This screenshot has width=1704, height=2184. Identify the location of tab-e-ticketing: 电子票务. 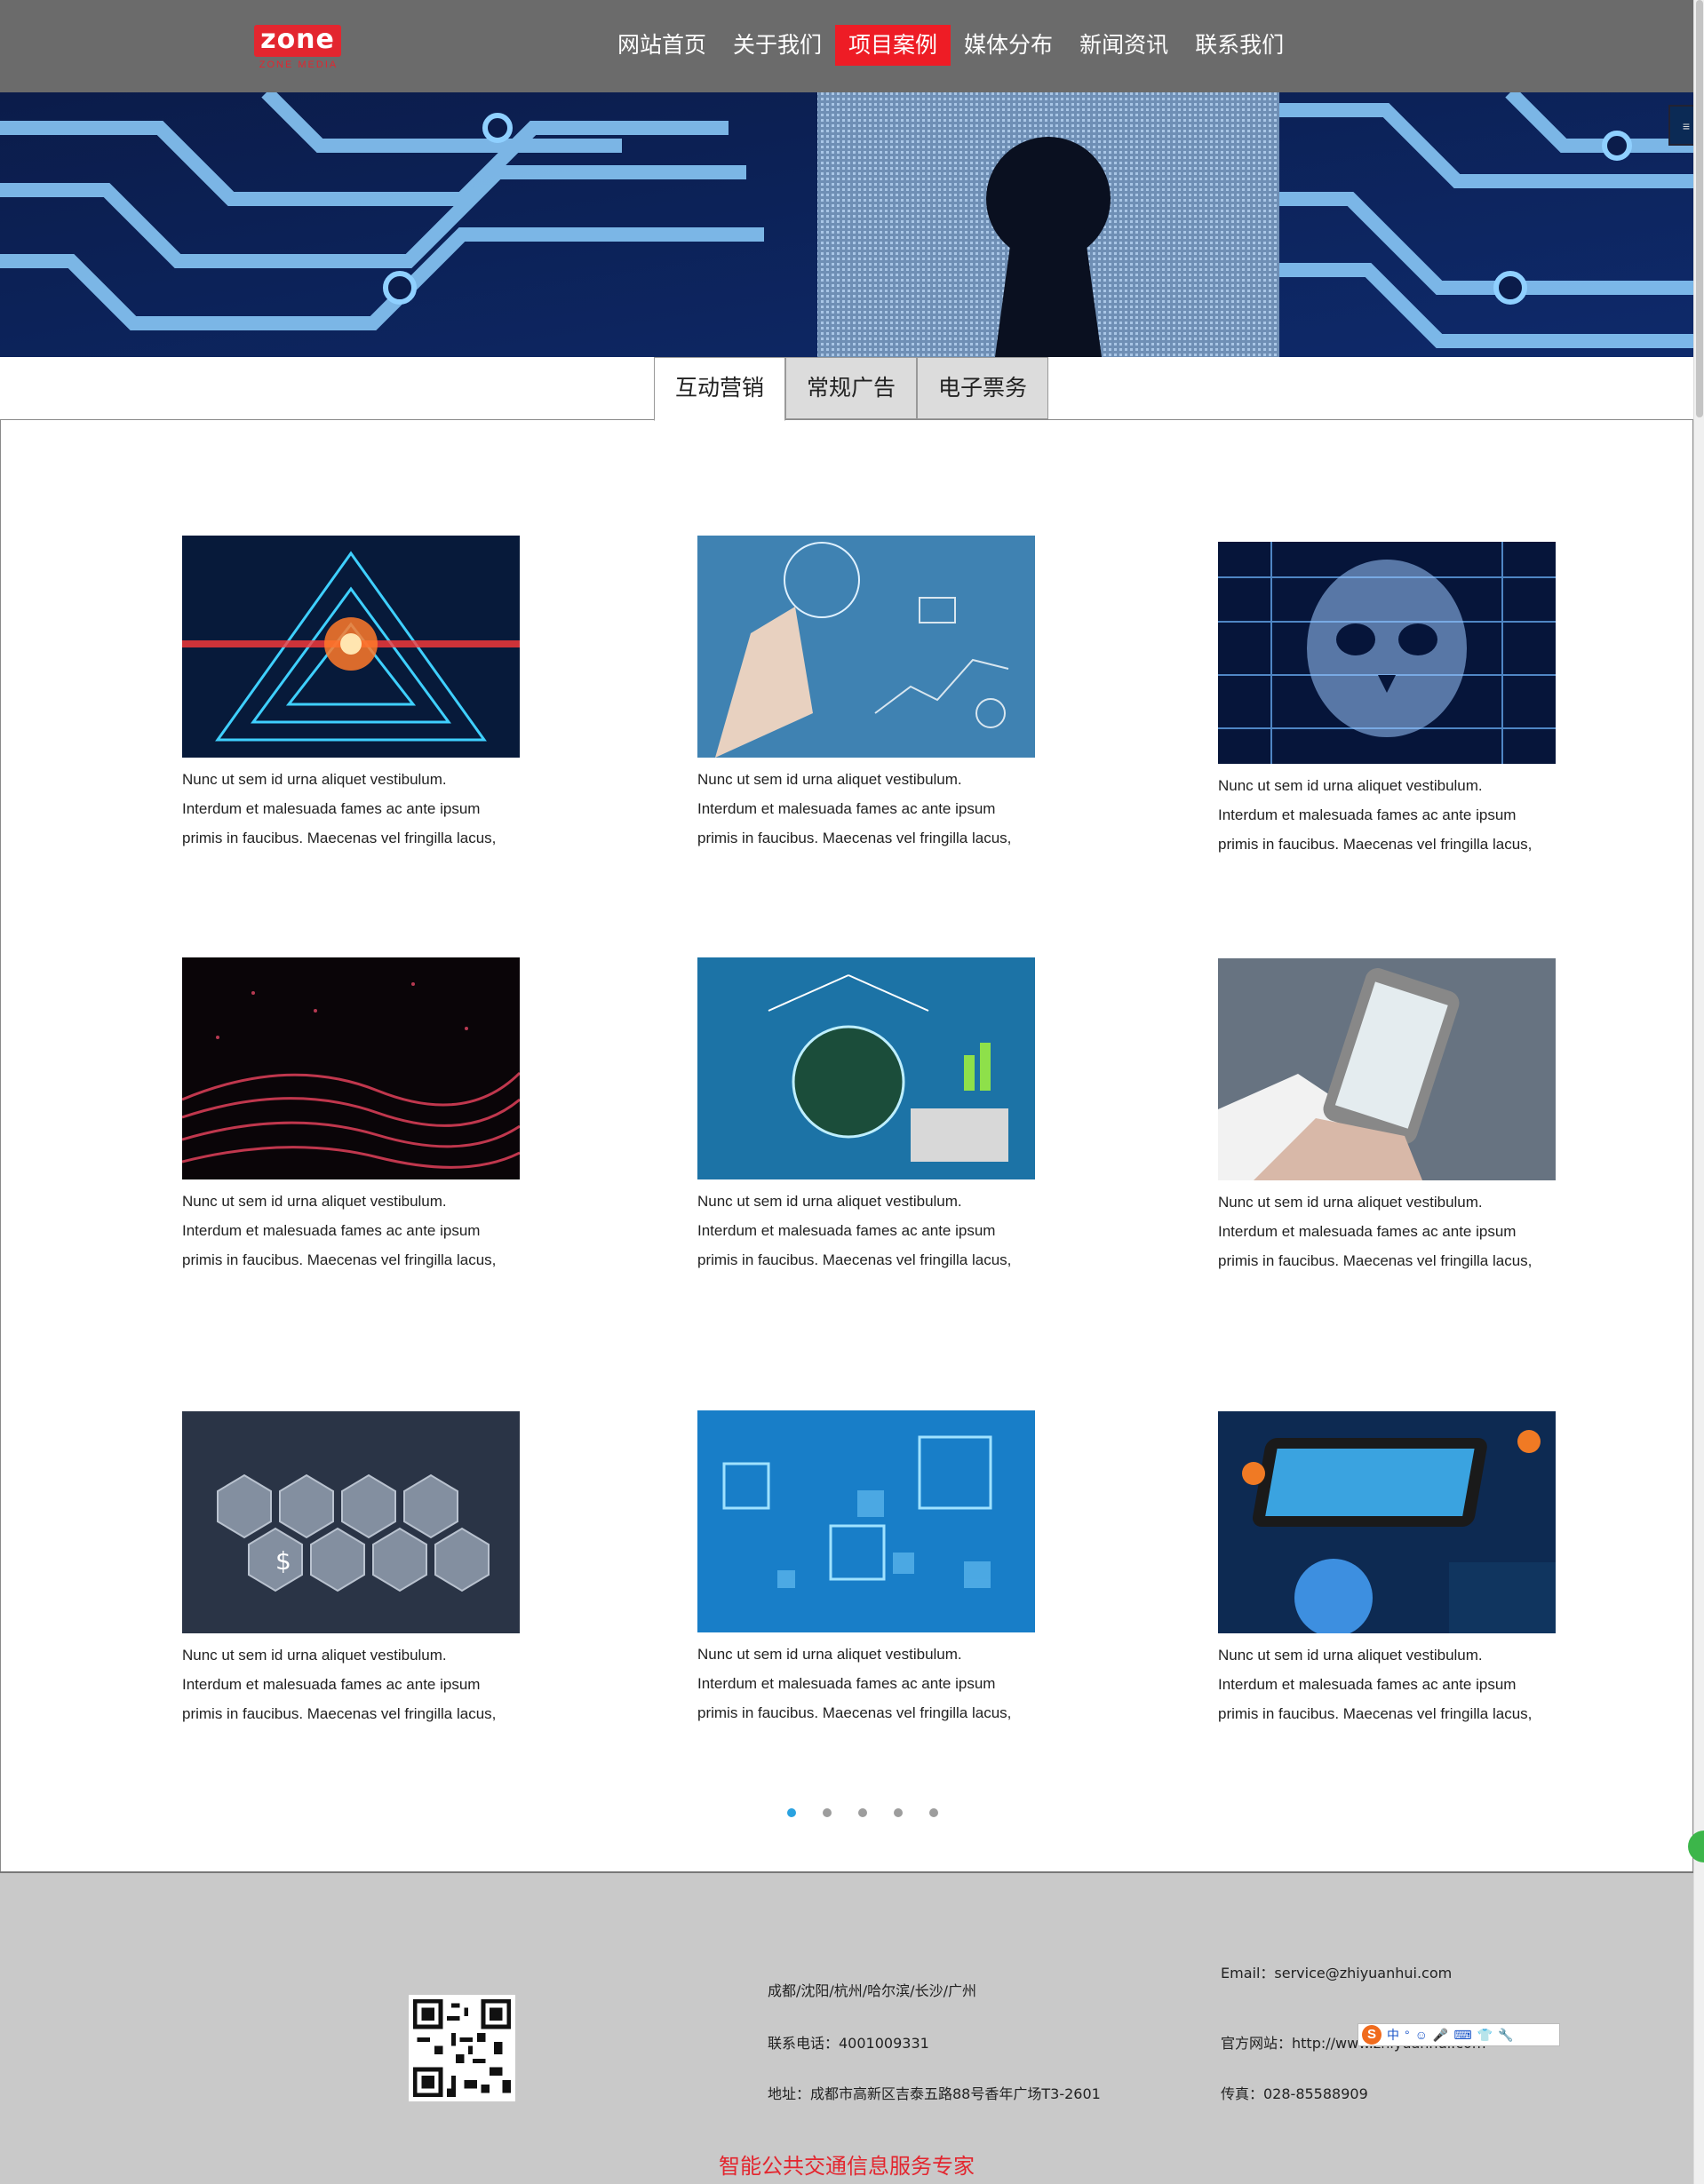
(983, 388).